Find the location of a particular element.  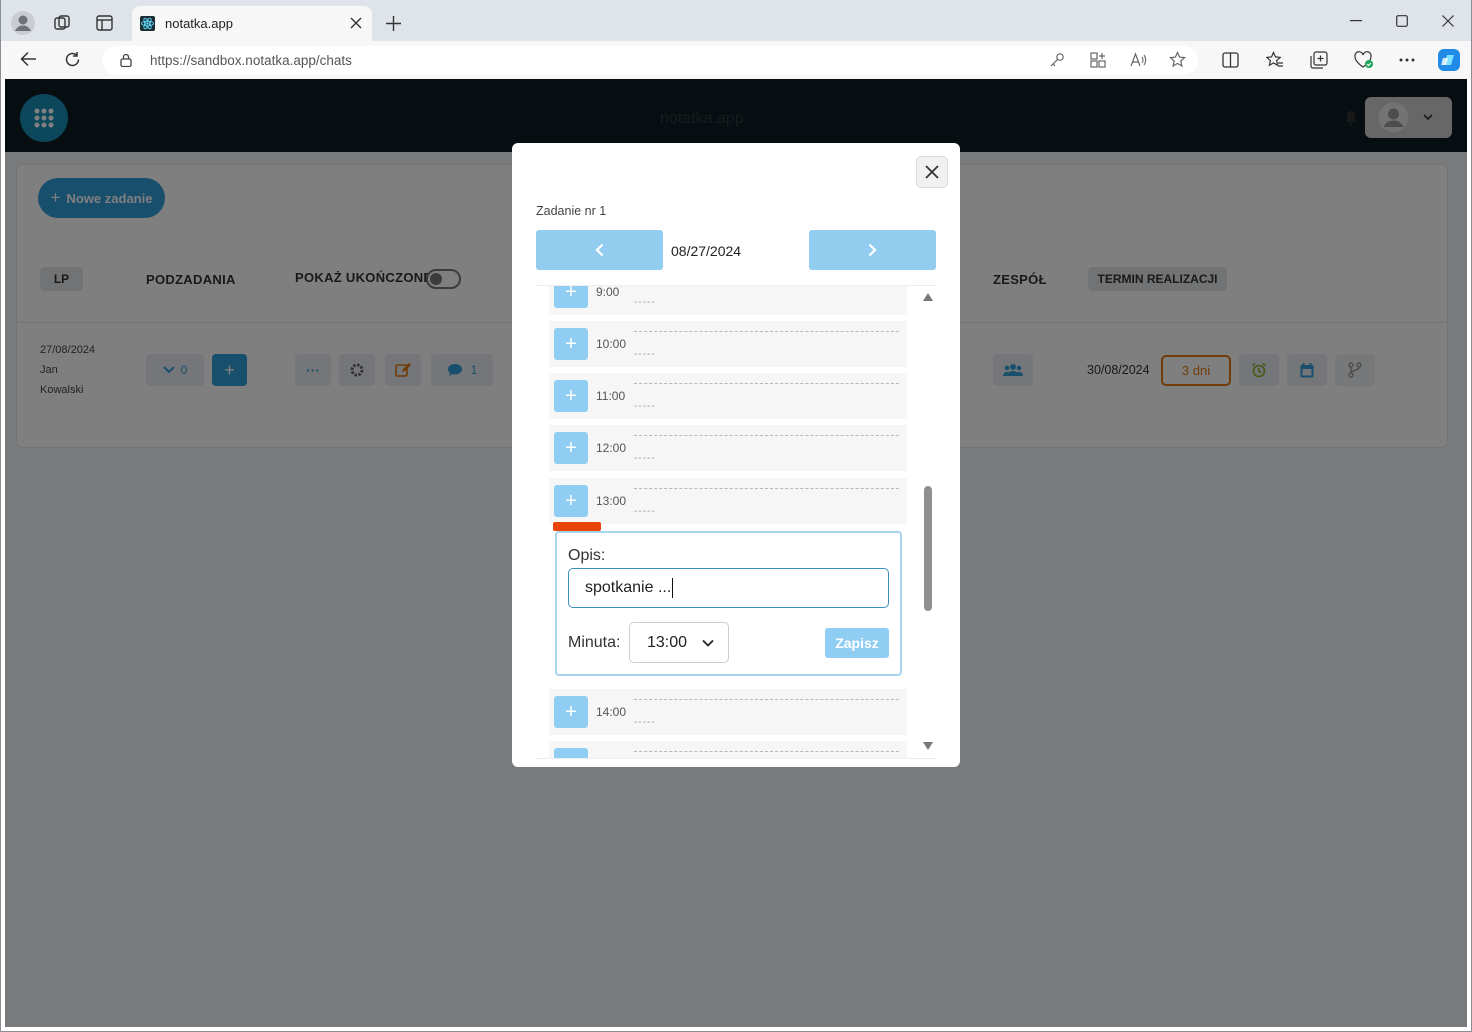

chevron-right-icon is located at coordinates (872, 250).